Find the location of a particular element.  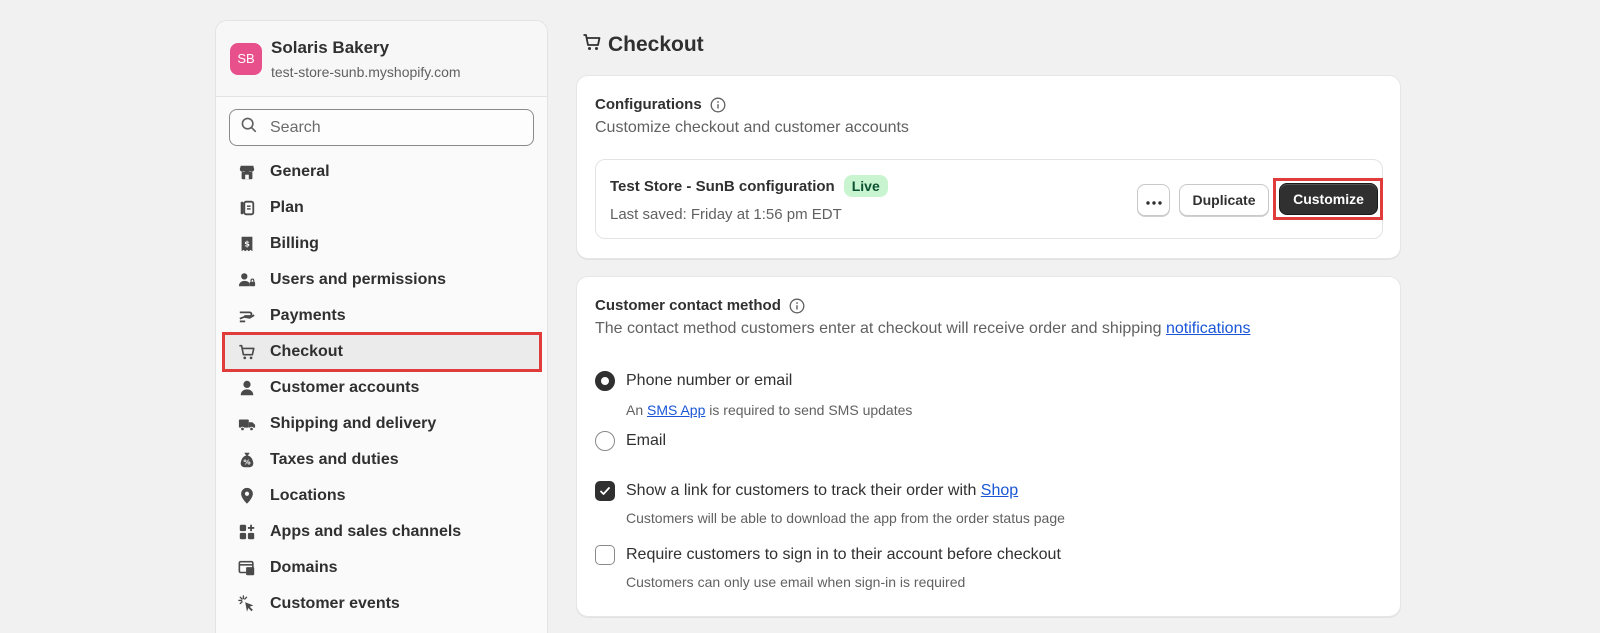

nav-item-users: Users and permissions is located at coordinates (382, 280).